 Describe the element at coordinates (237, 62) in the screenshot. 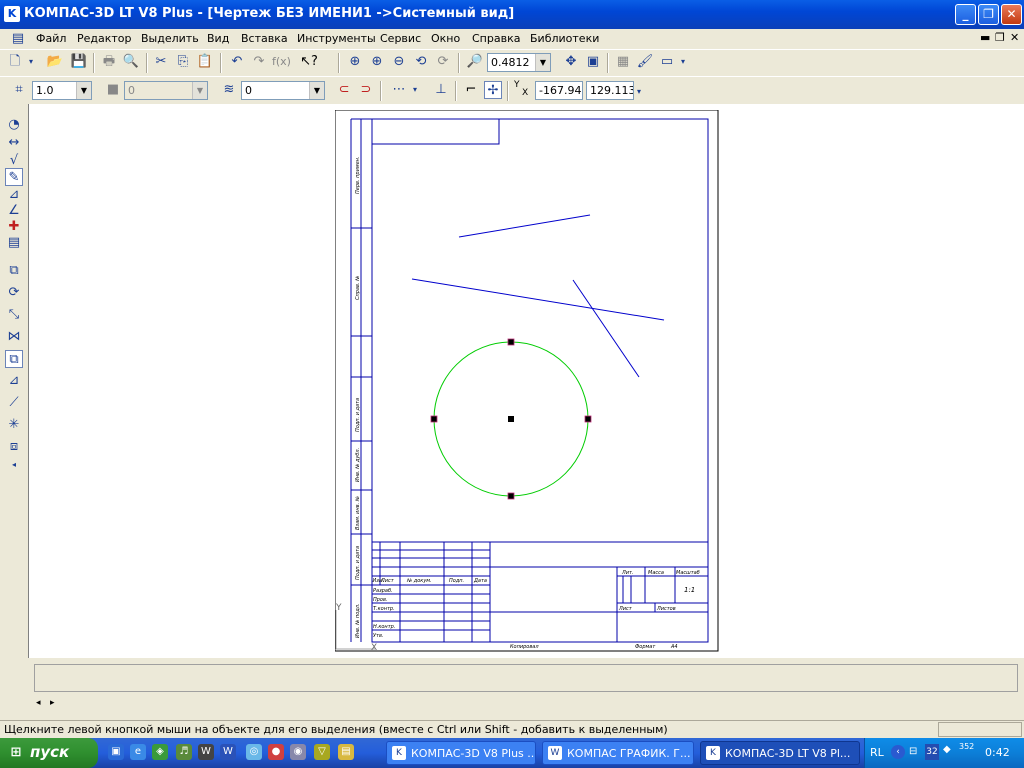

I see `undo-icon: ↶` at that location.